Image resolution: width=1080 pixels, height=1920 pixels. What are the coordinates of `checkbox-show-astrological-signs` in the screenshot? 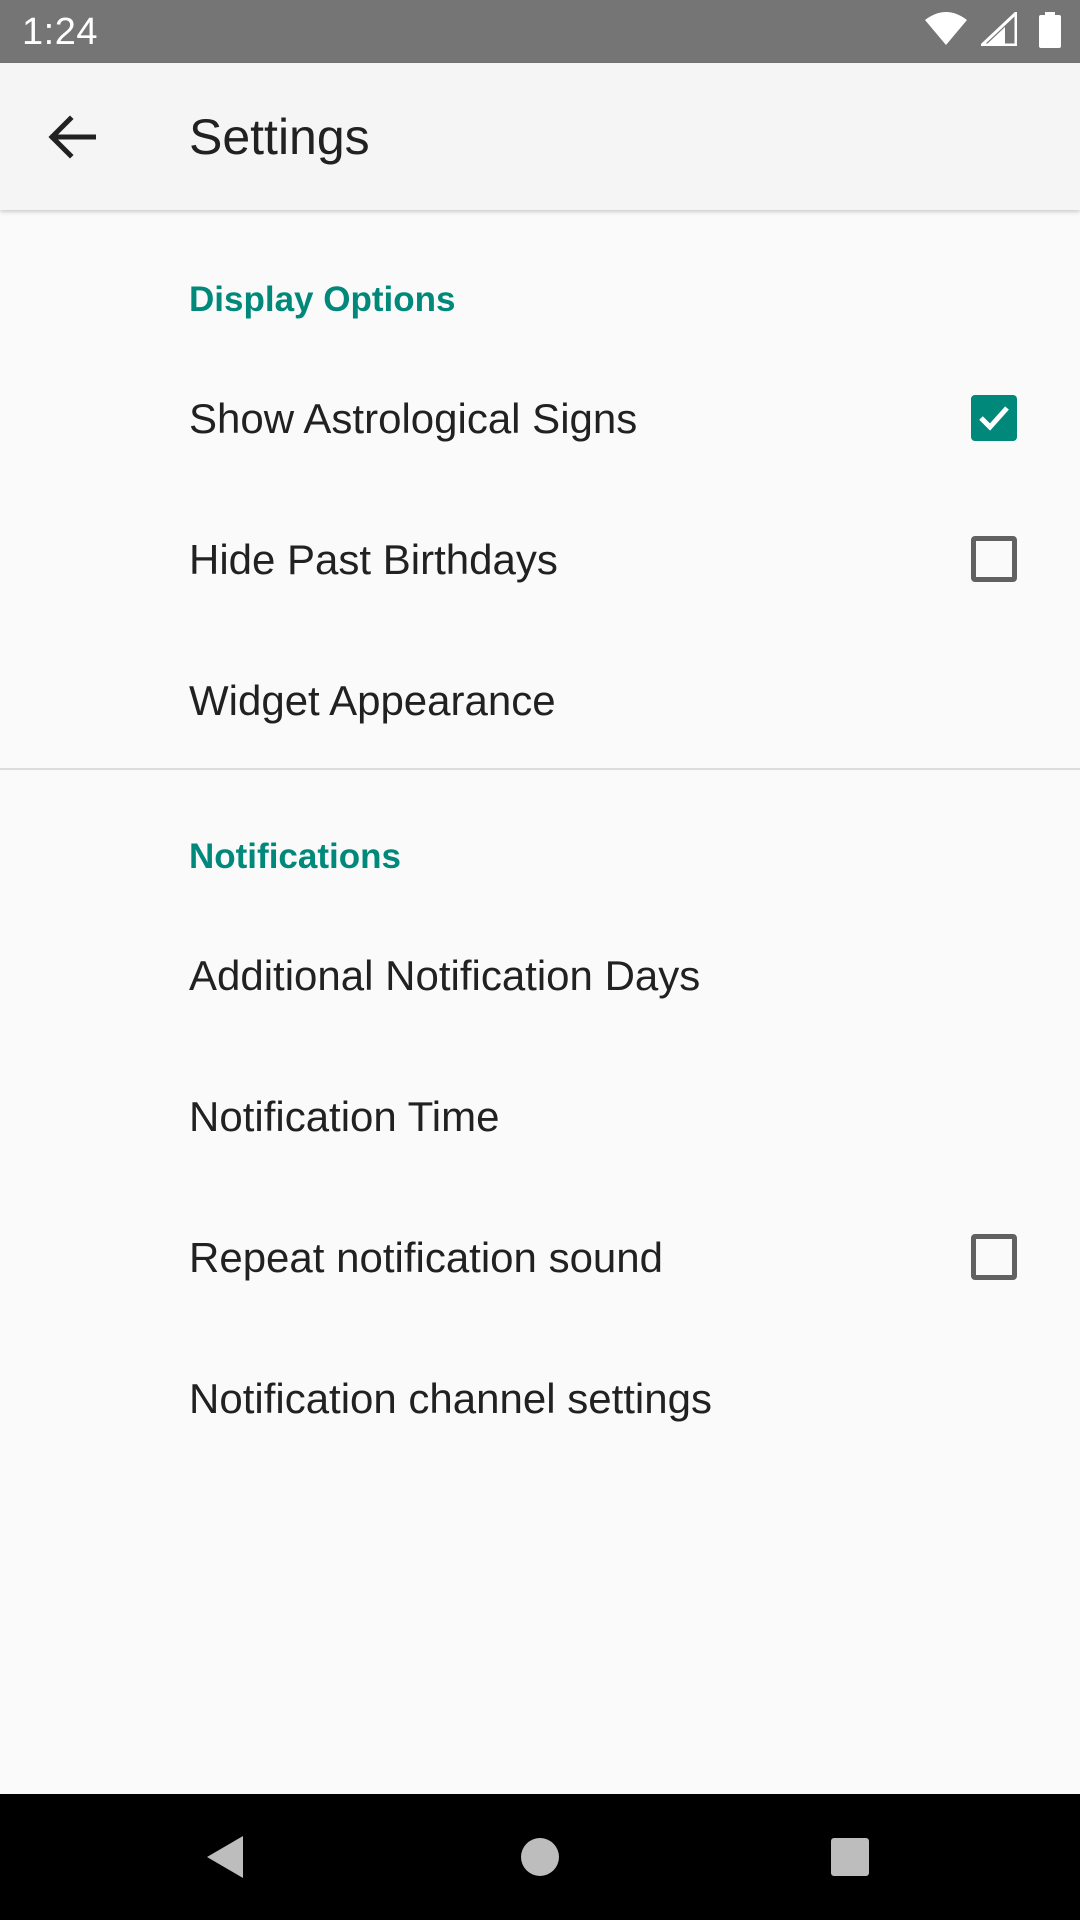 It's located at (994, 418).